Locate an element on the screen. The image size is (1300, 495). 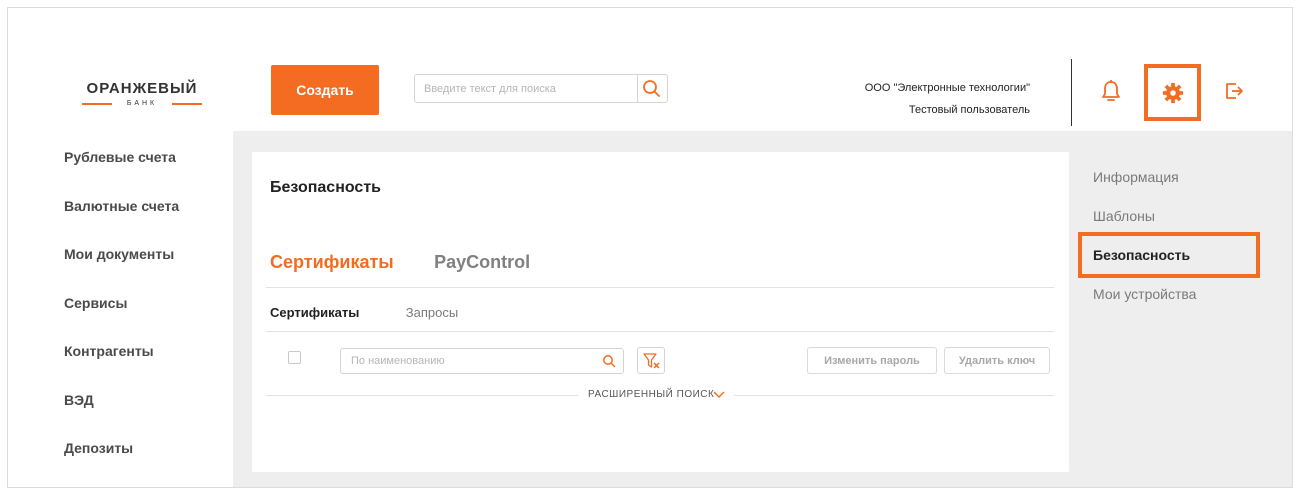
security-highlight is located at coordinates (1169, 255).